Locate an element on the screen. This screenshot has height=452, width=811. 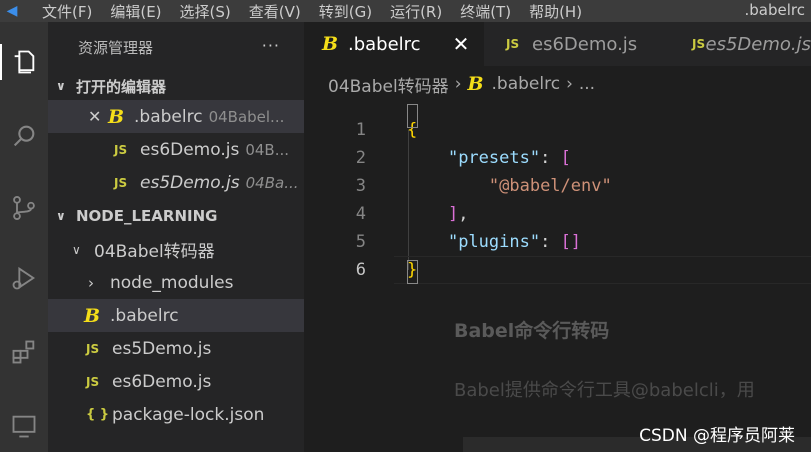
tab-es6demo: JS es6Demo.js is located at coordinates (579, 44).